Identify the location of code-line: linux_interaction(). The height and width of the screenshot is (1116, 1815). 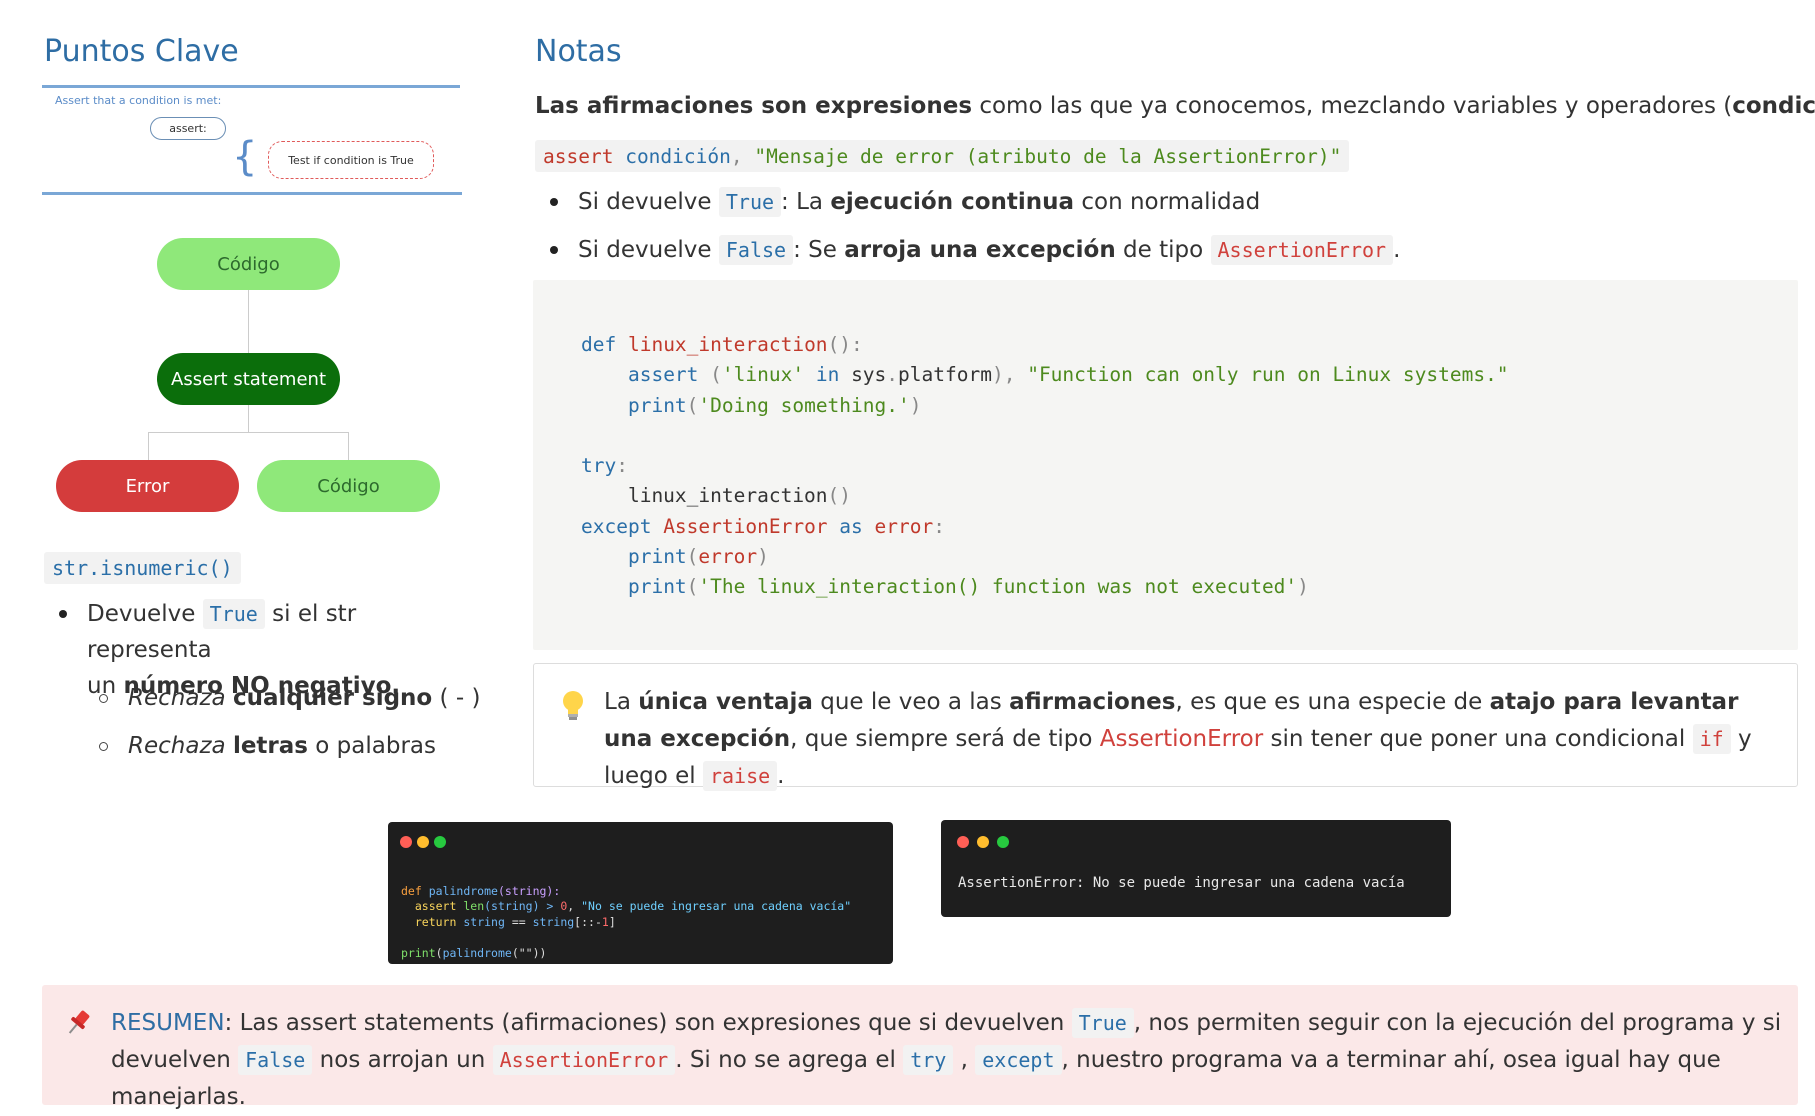
(716, 496).